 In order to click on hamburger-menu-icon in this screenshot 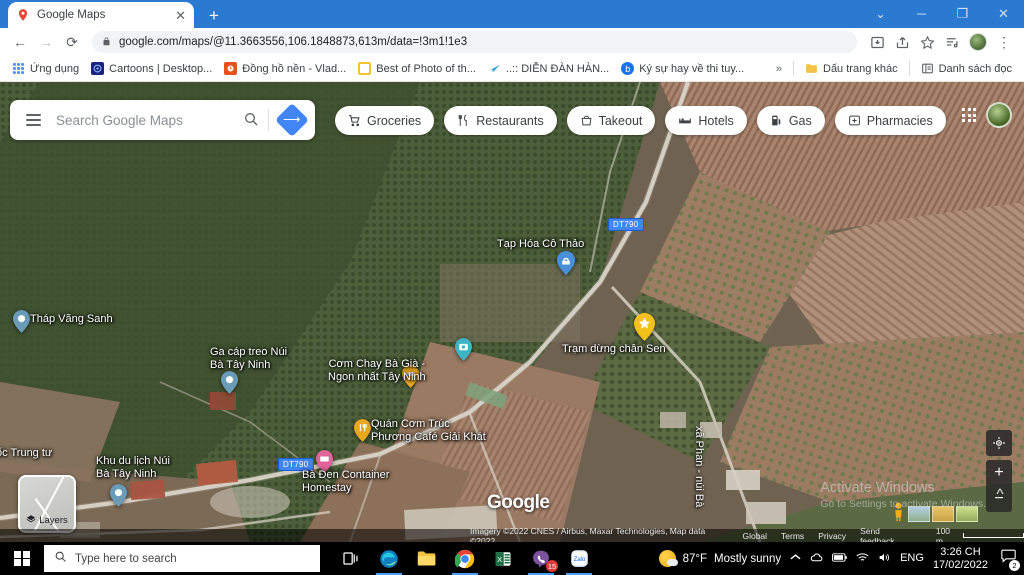, I will do `click(33, 120)`.